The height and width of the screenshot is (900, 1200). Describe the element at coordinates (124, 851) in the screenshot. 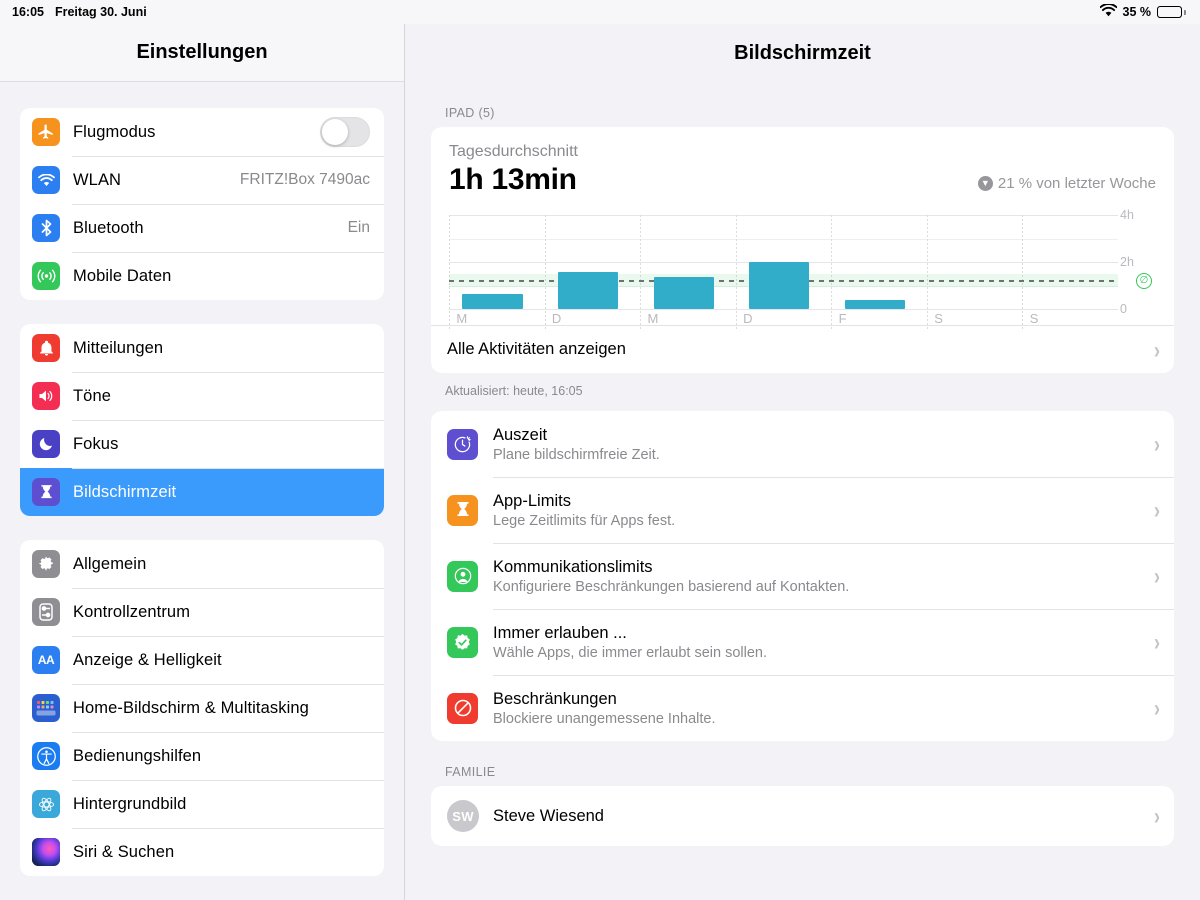

I see `sidebar-item-label: Siri & Suchen` at that location.